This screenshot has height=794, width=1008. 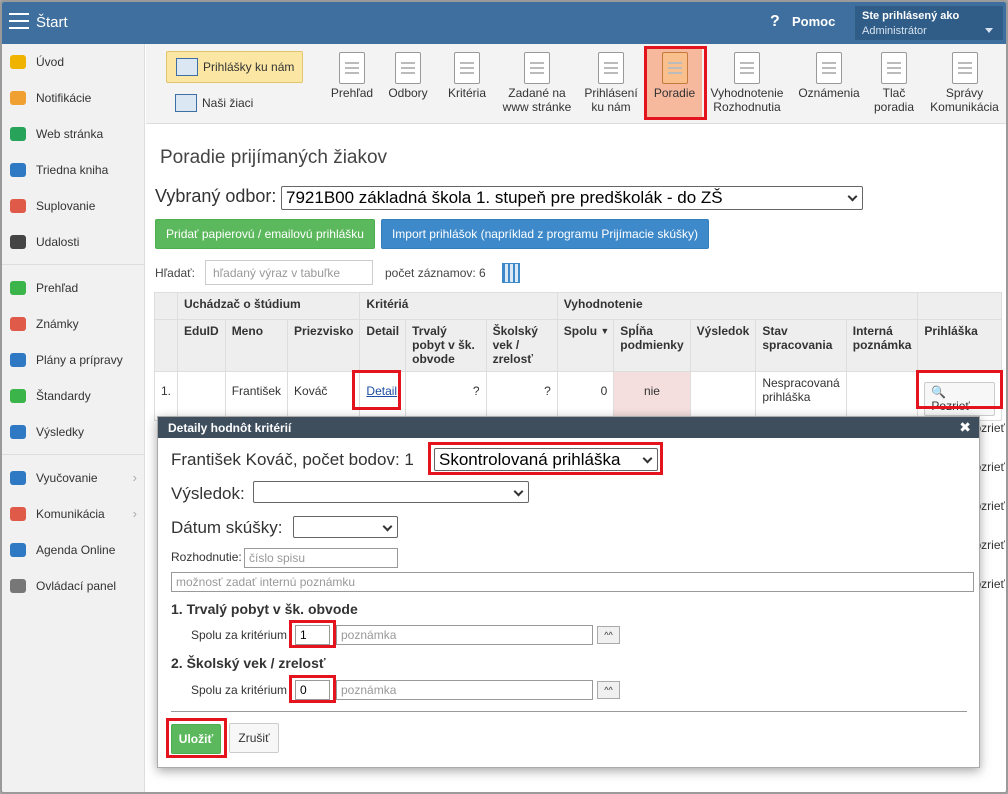 I want to click on sidebar-item: Web stránka, so click(x=73, y=134).